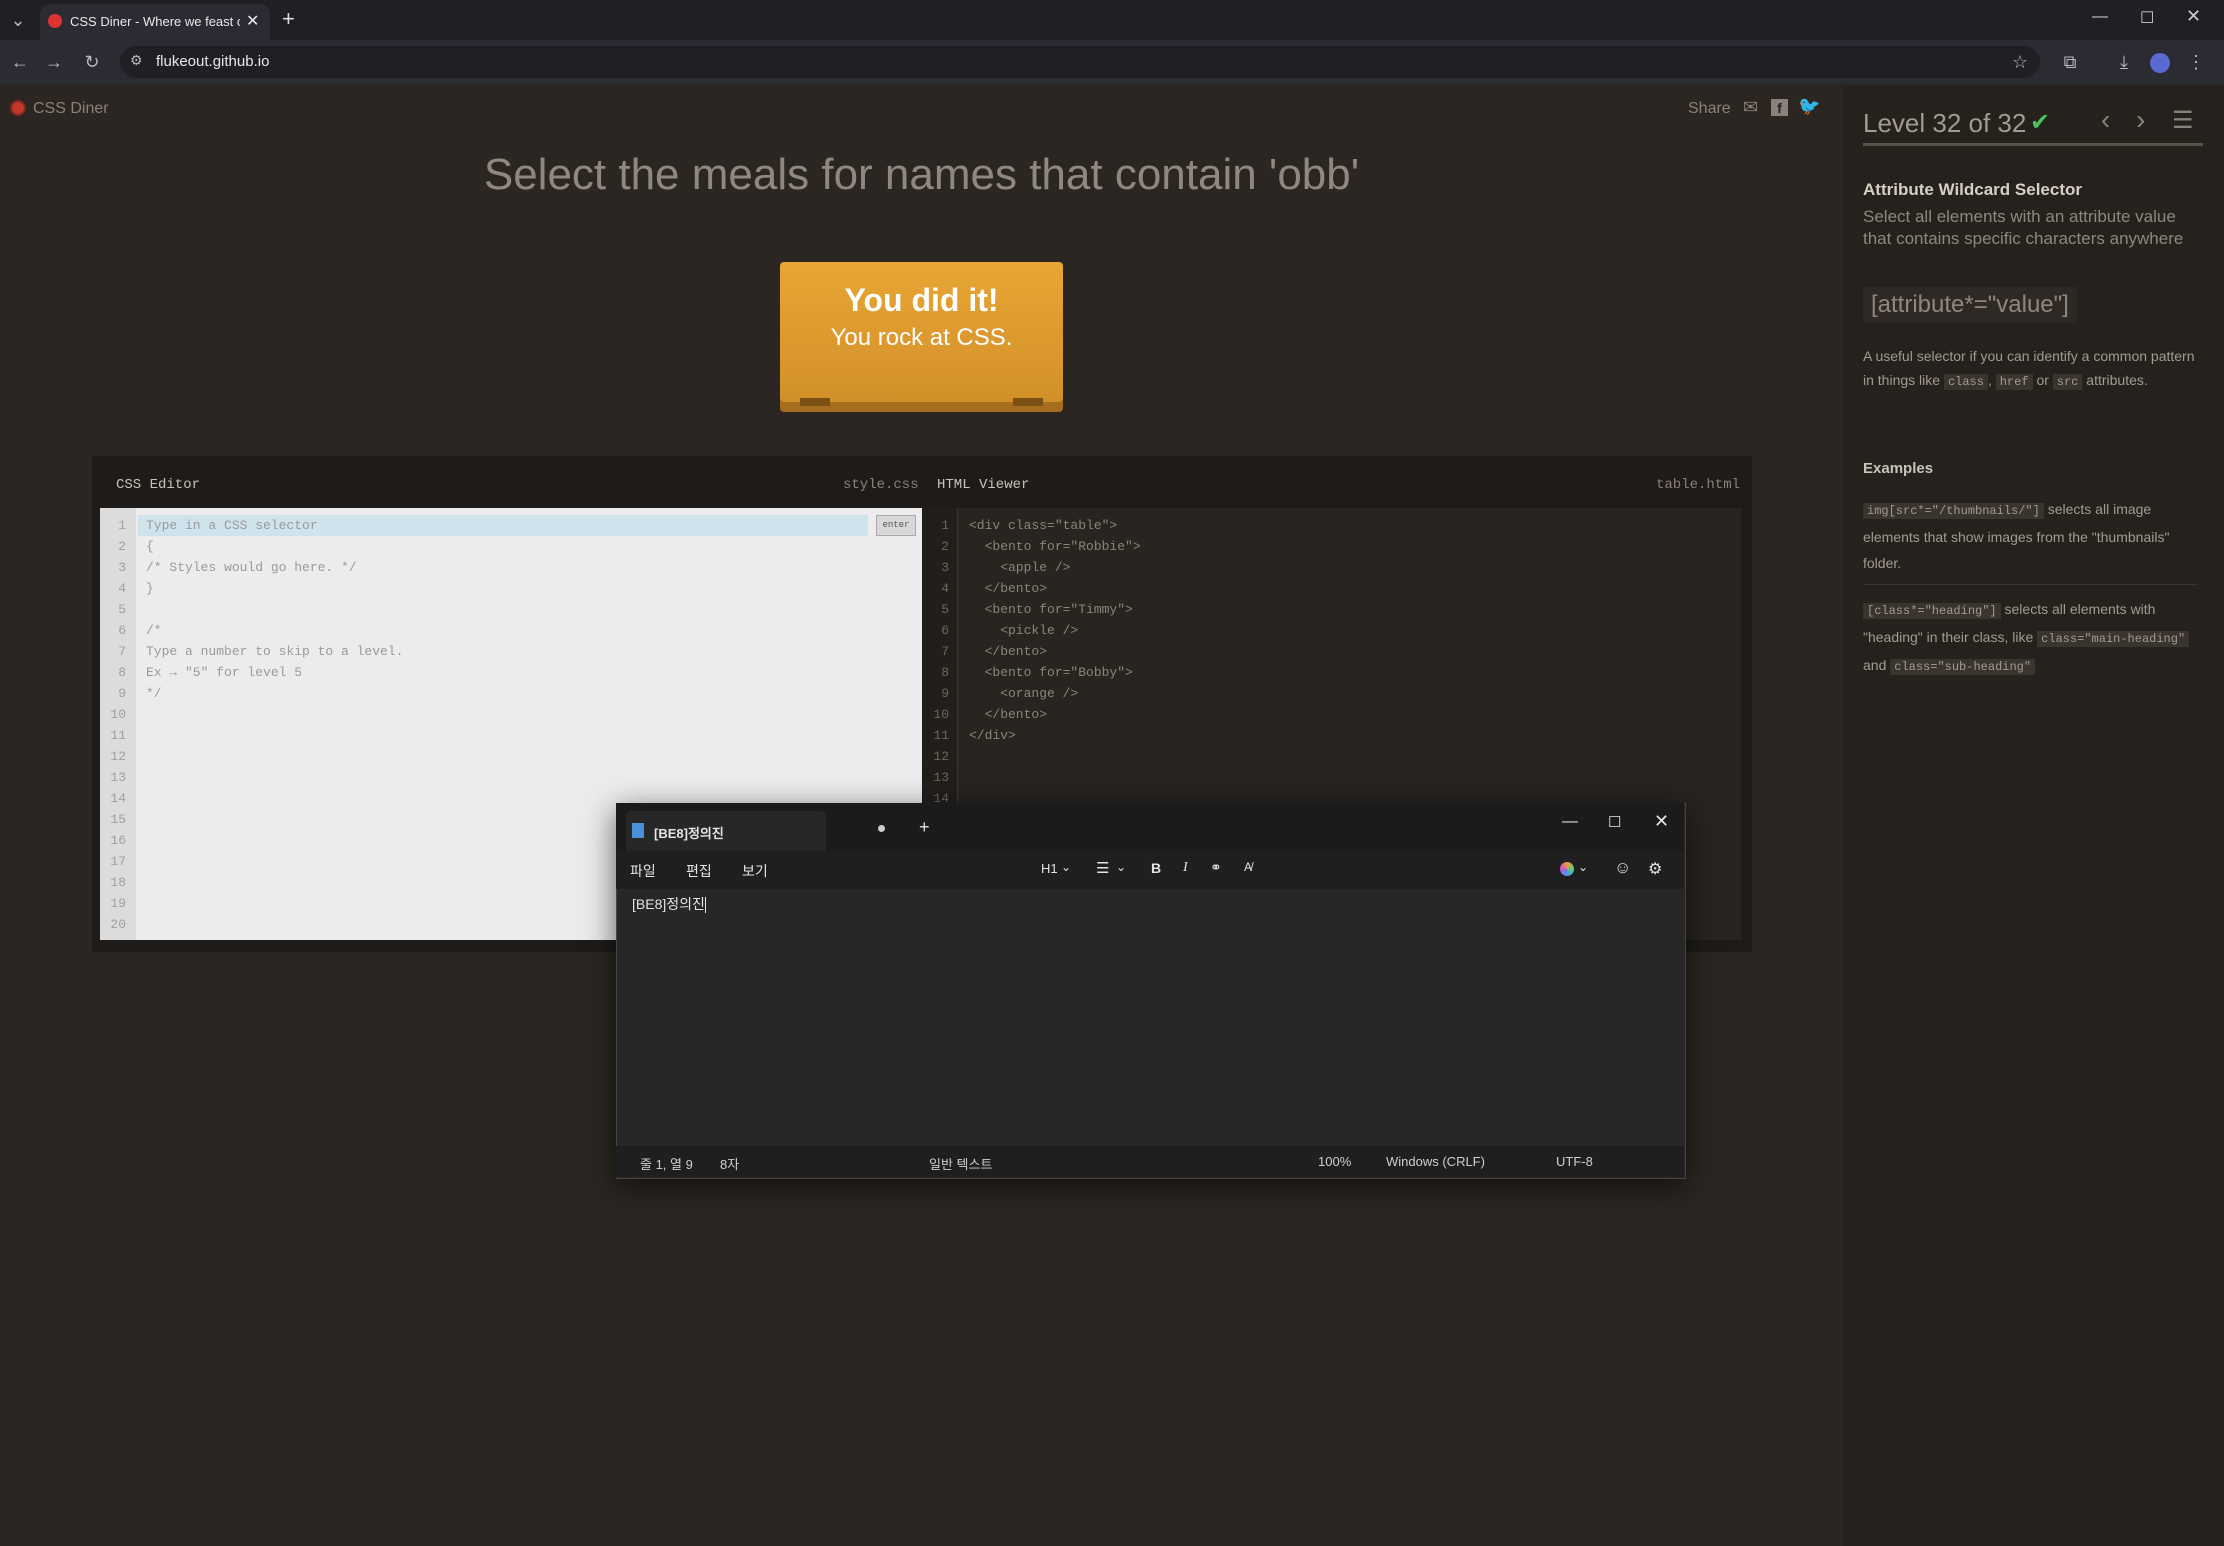 This screenshot has height=1546, width=2224. Describe the element at coordinates (71, 109) in the screenshot. I see `site-logo-text: CSS Diner` at that location.